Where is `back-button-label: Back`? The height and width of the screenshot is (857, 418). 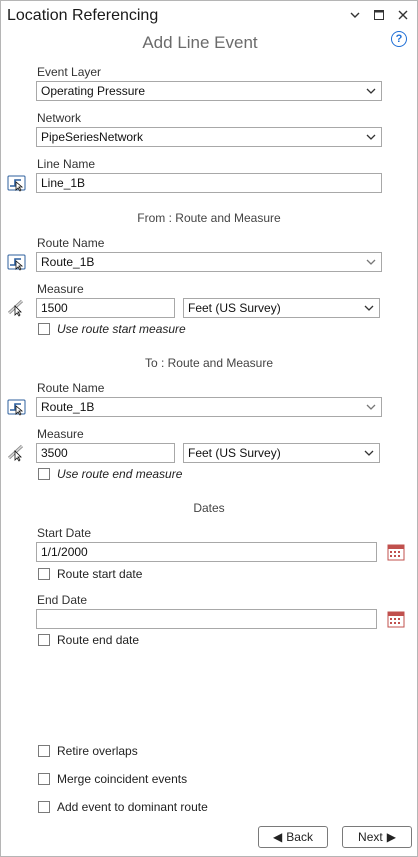 back-button-label: Back is located at coordinates (299, 837).